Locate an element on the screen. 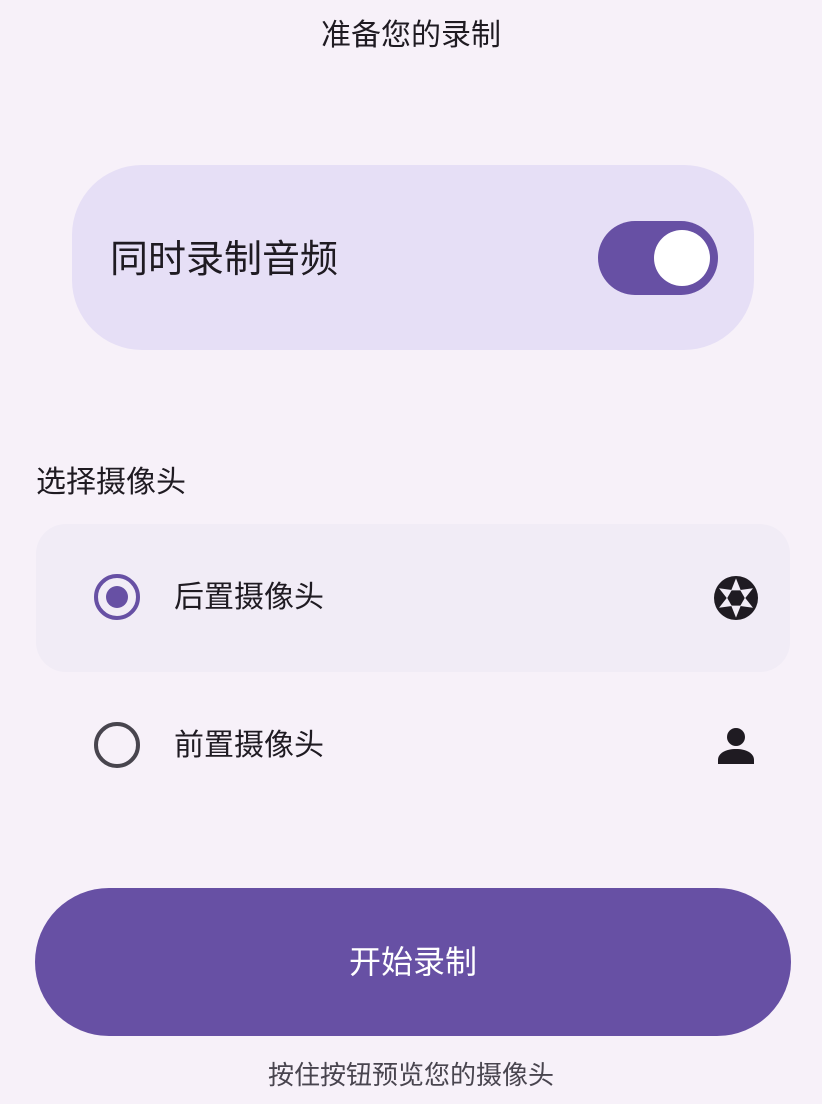  start-recording-button: 开始录制 is located at coordinates (413, 962).